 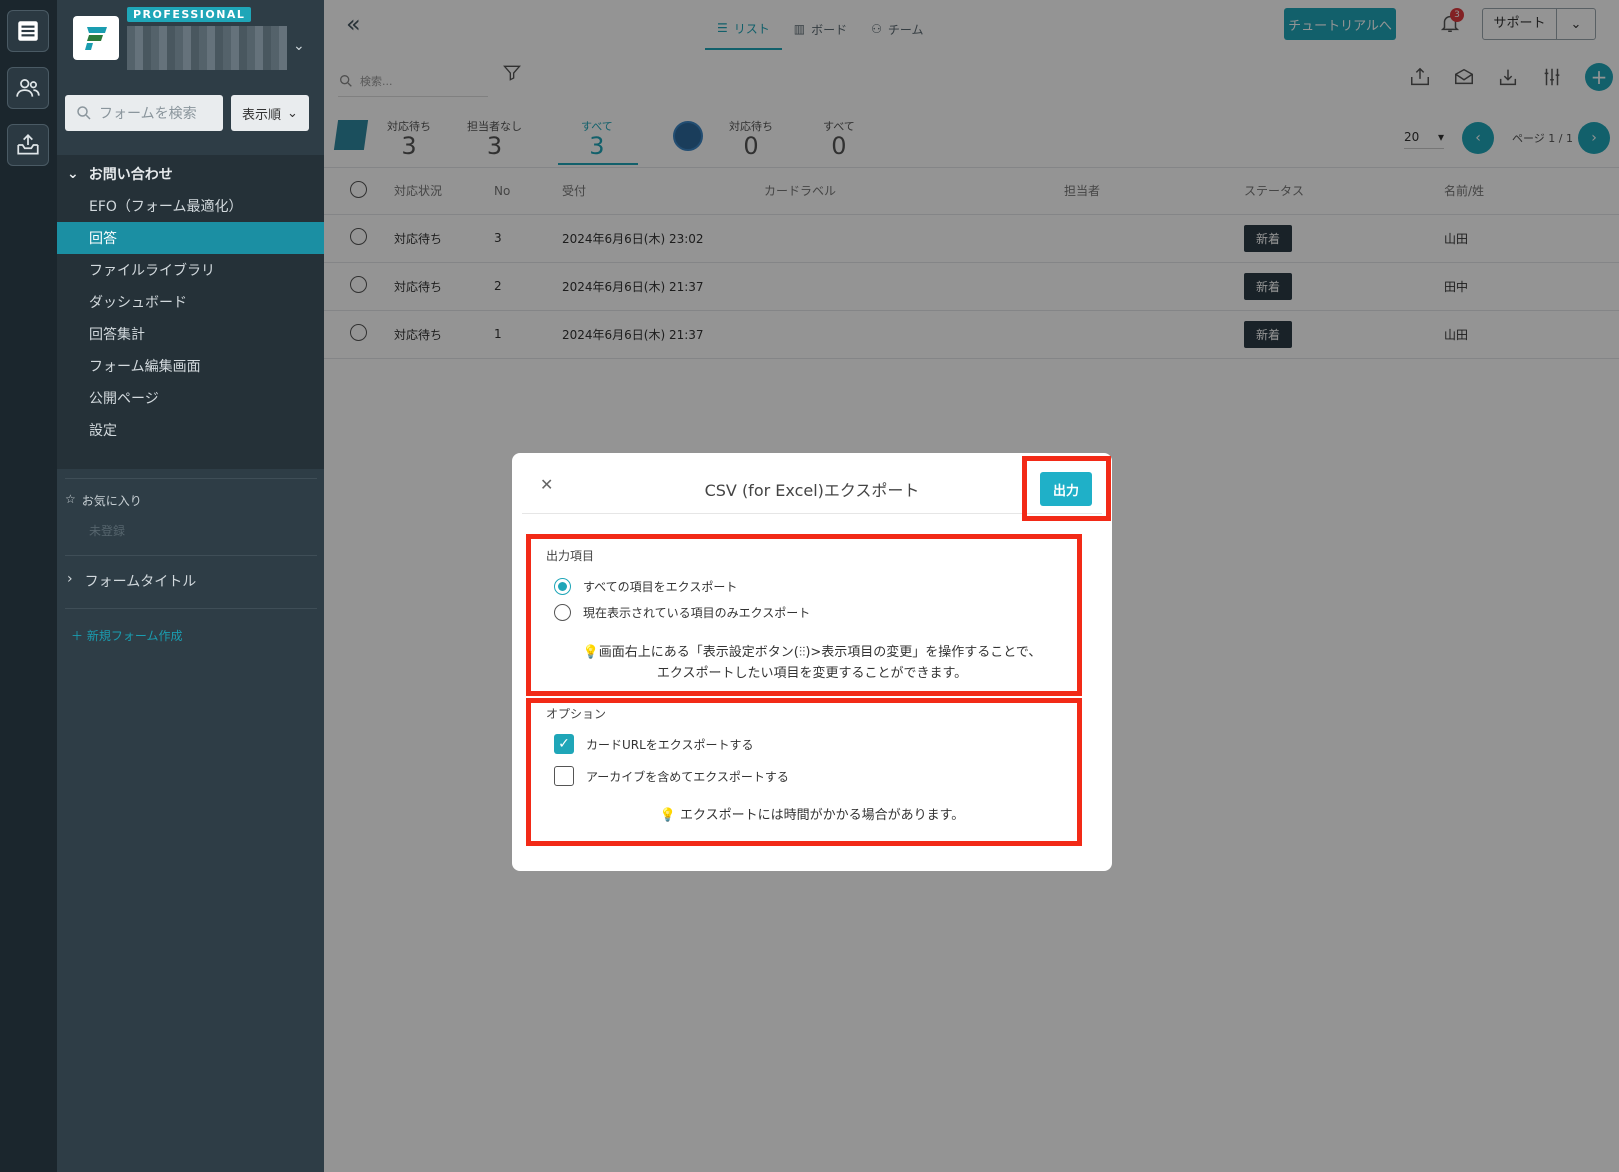 I want to click on star-icon: ☆, so click(x=70, y=499).